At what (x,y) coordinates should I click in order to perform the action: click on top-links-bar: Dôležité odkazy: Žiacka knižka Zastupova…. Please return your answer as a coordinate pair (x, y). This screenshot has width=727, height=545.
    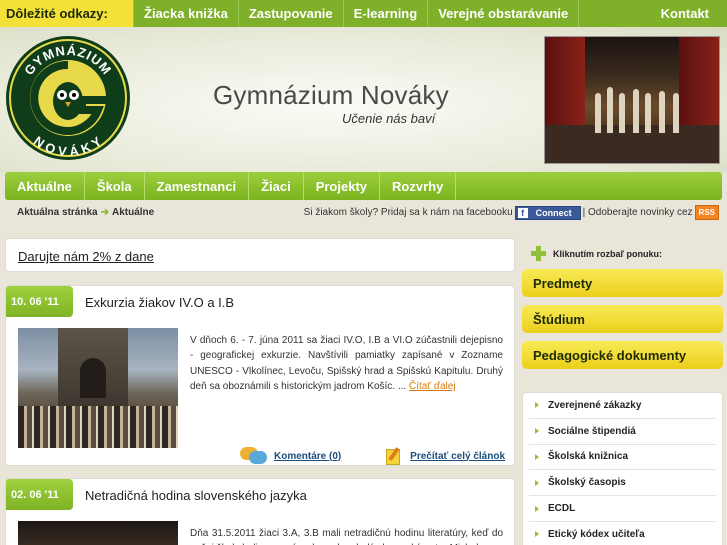
    Looking at the image, I should click on (363, 13).